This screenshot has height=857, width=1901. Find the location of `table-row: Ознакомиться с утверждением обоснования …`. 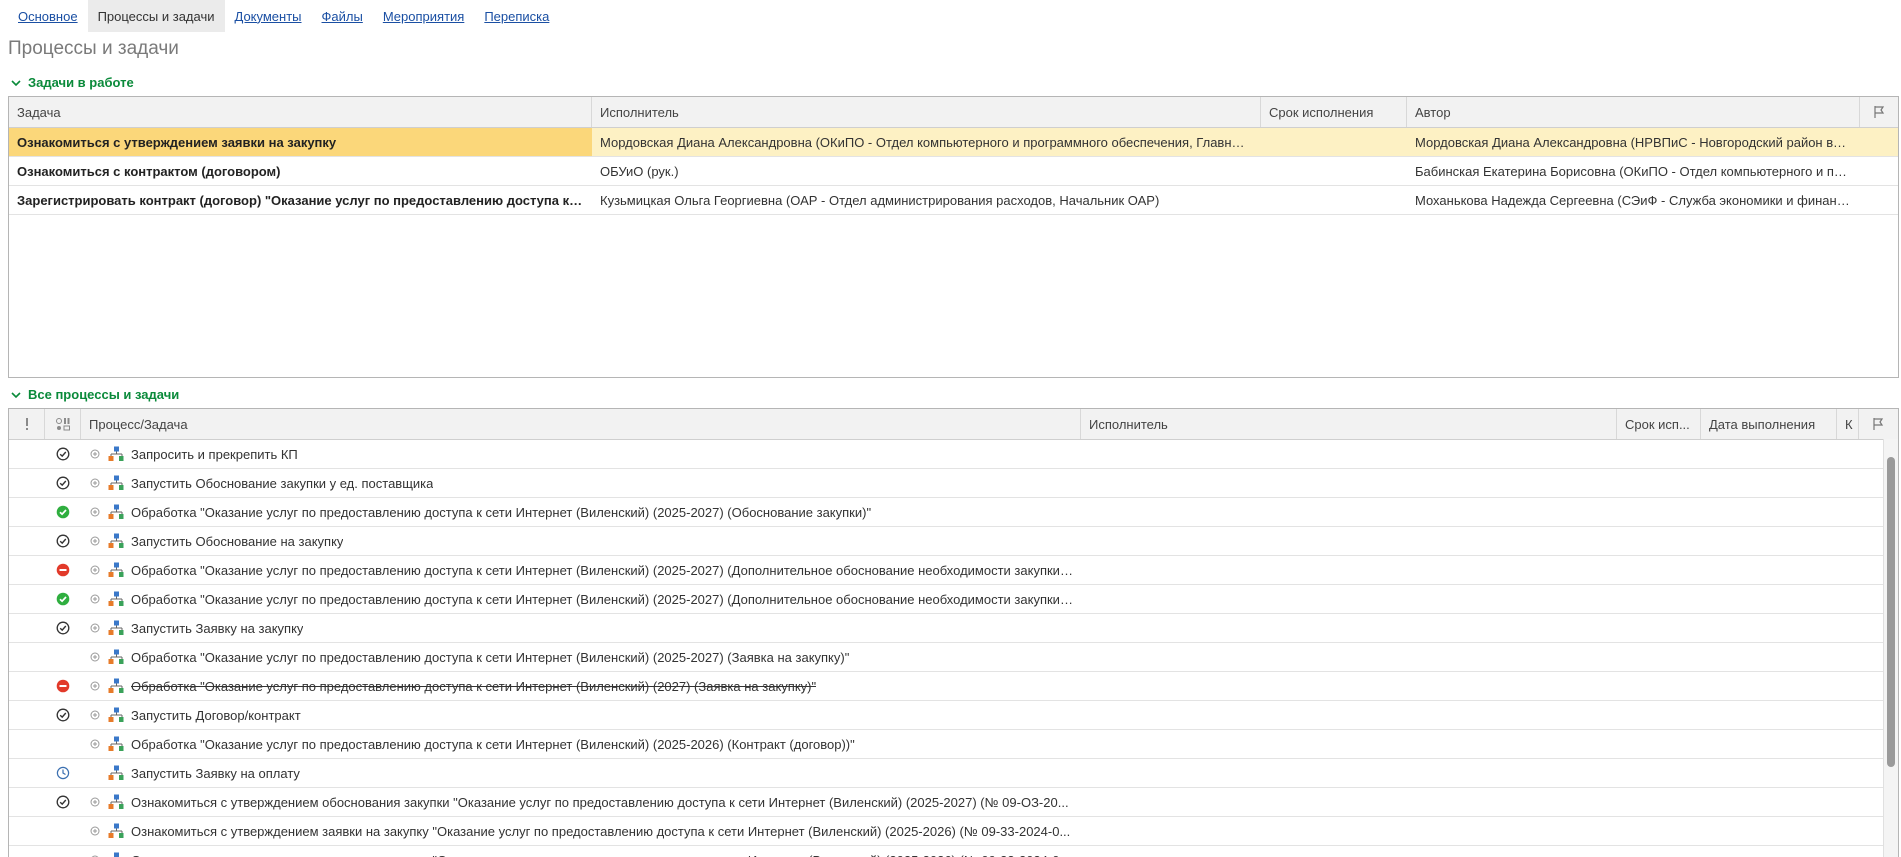

table-row: Ознакомиться с утверждением обоснования … is located at coordinates (953, 802).